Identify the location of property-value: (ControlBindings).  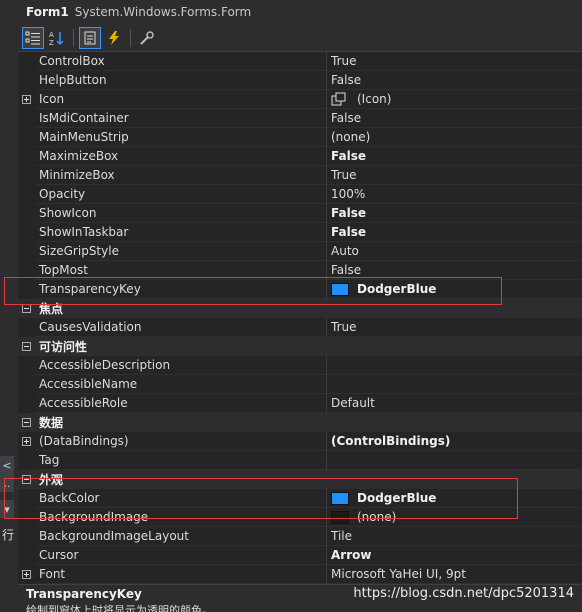
(454, 441).